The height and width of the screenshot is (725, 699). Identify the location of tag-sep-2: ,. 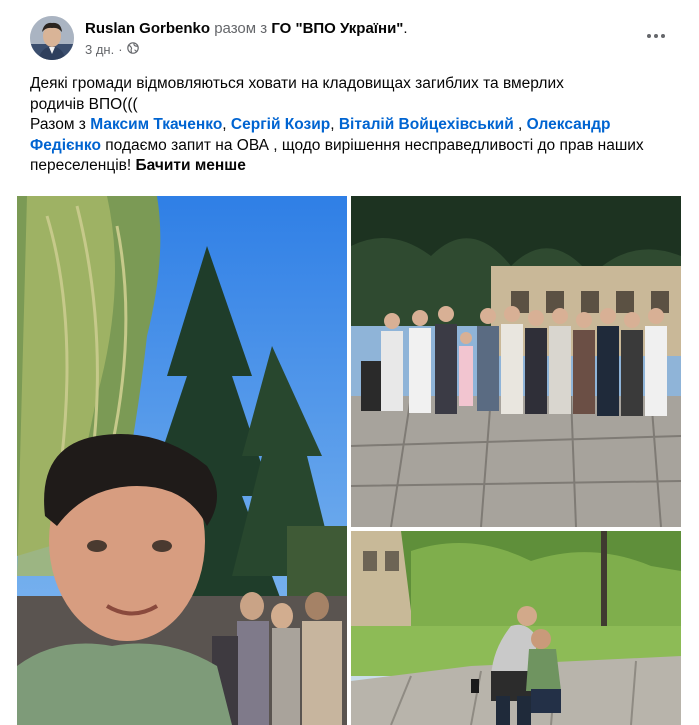
(332, 124).